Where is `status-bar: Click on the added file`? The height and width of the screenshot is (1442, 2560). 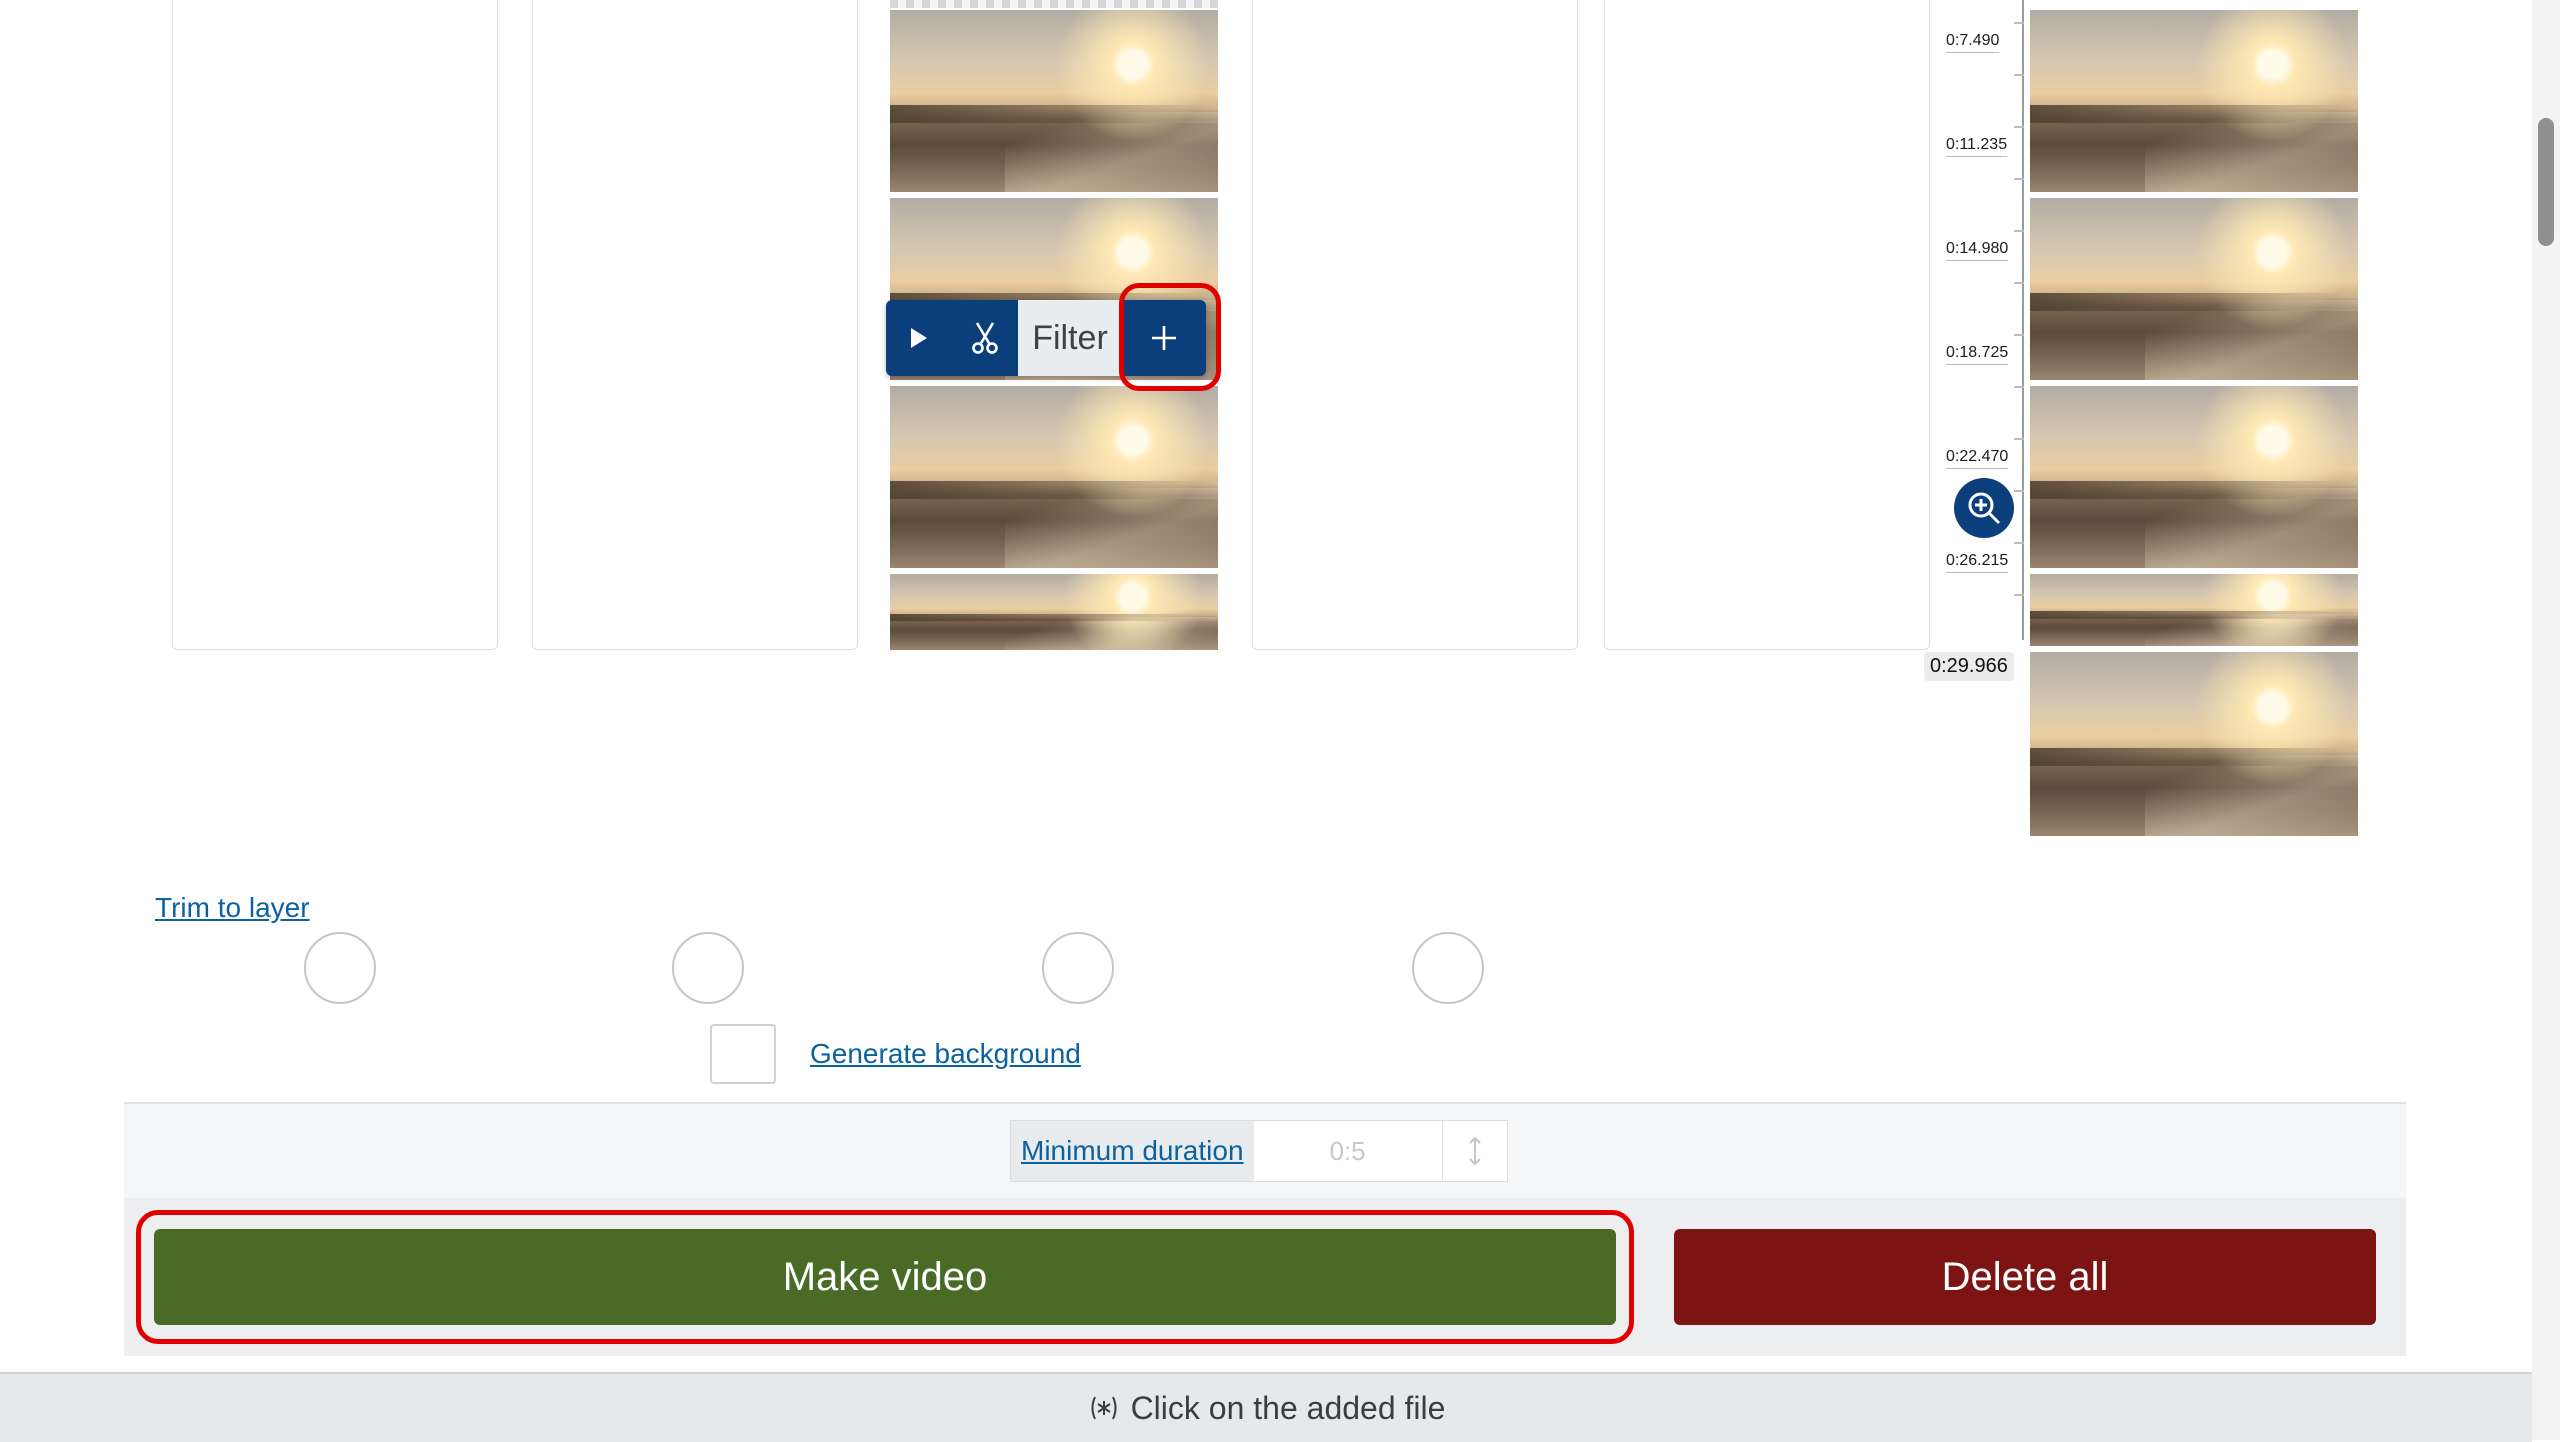 status-bar: Click on the added file is located at coordinates (1266, 1407).